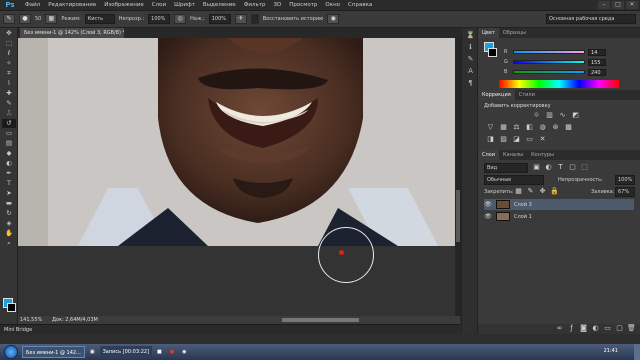 The image size is (640, 360). What do you see at coordinates (184, 5) in the screenshot?
I see `menu-type: Шрифт` at bounding box center [184, 5].